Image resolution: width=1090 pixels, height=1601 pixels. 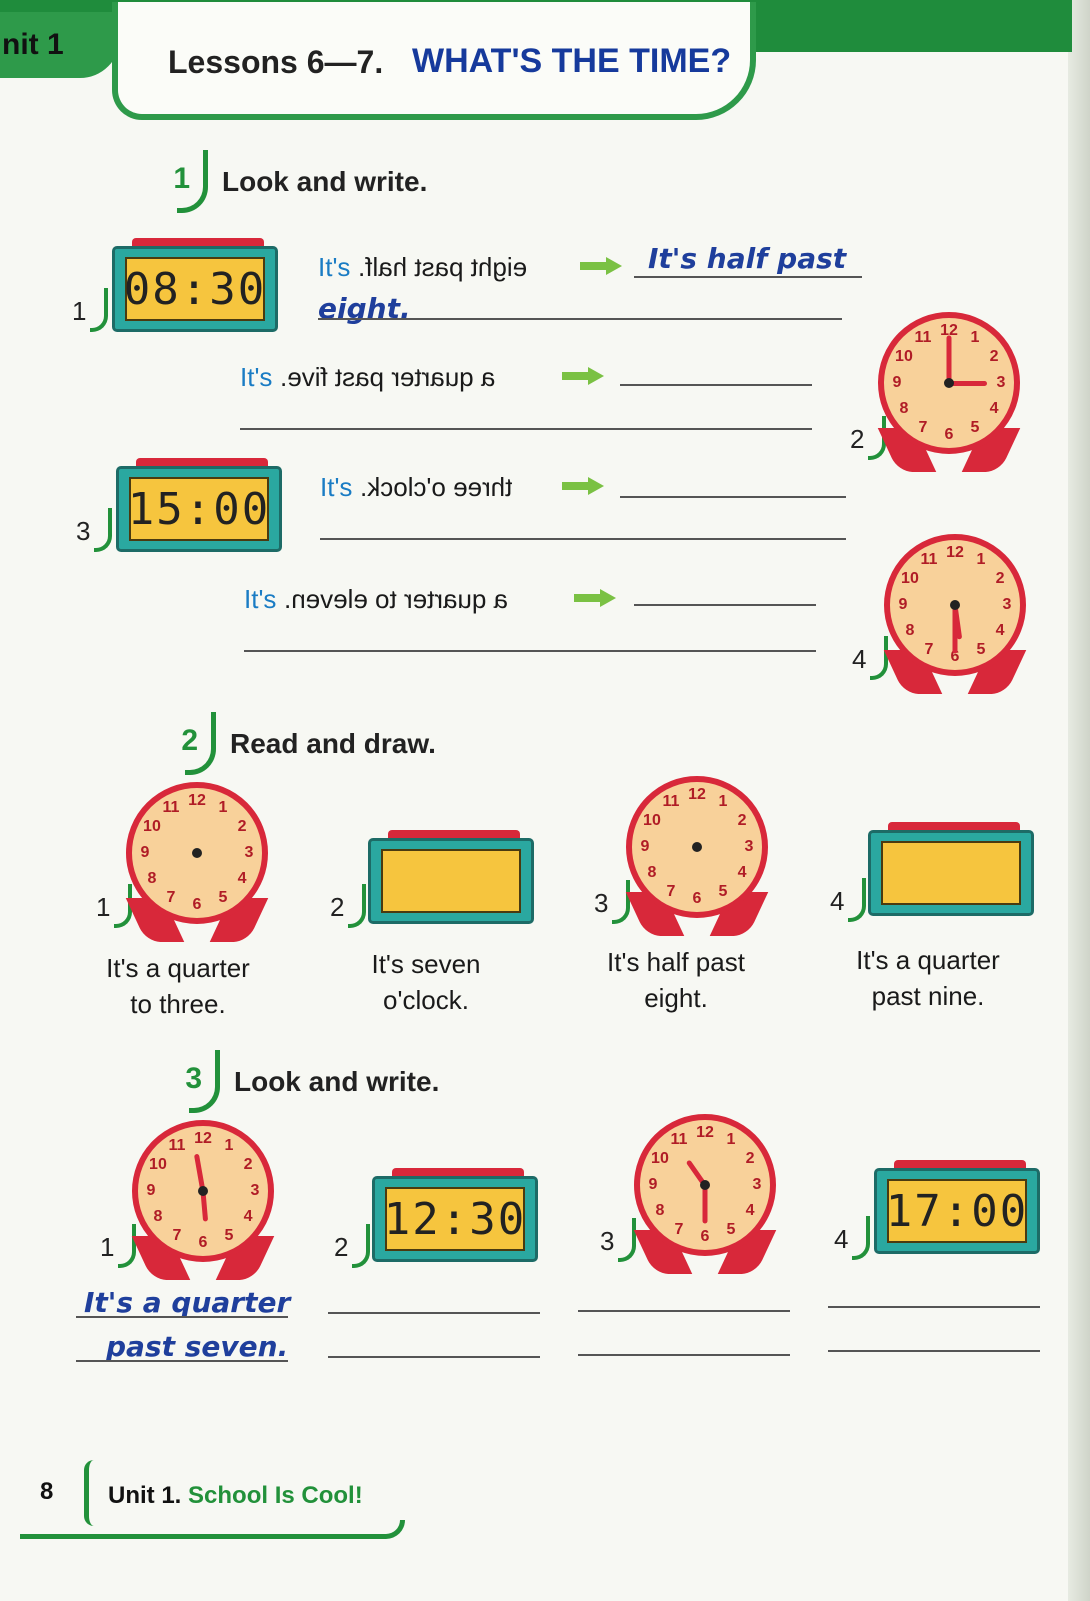 I want to click on page-edge, so click(x=1079, y=800).